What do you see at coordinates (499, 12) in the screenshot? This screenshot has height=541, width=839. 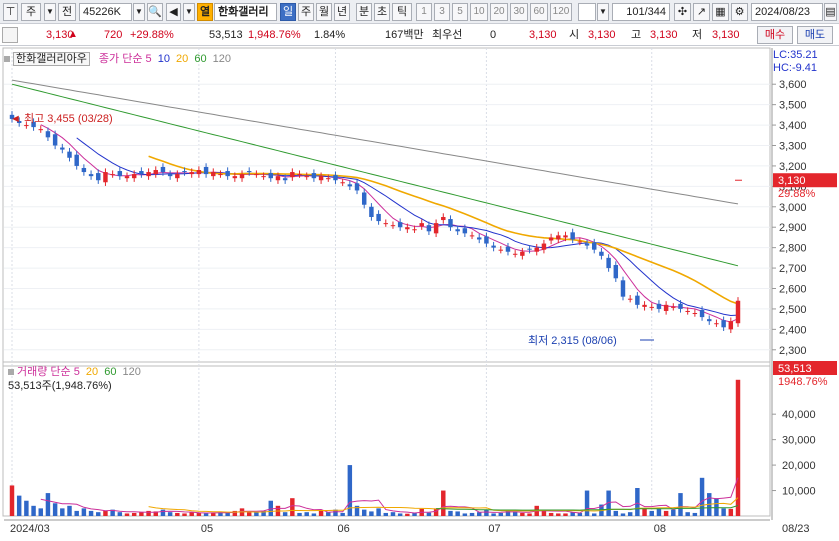 I see `interval-20: 20` at bounding box center [499, 12].